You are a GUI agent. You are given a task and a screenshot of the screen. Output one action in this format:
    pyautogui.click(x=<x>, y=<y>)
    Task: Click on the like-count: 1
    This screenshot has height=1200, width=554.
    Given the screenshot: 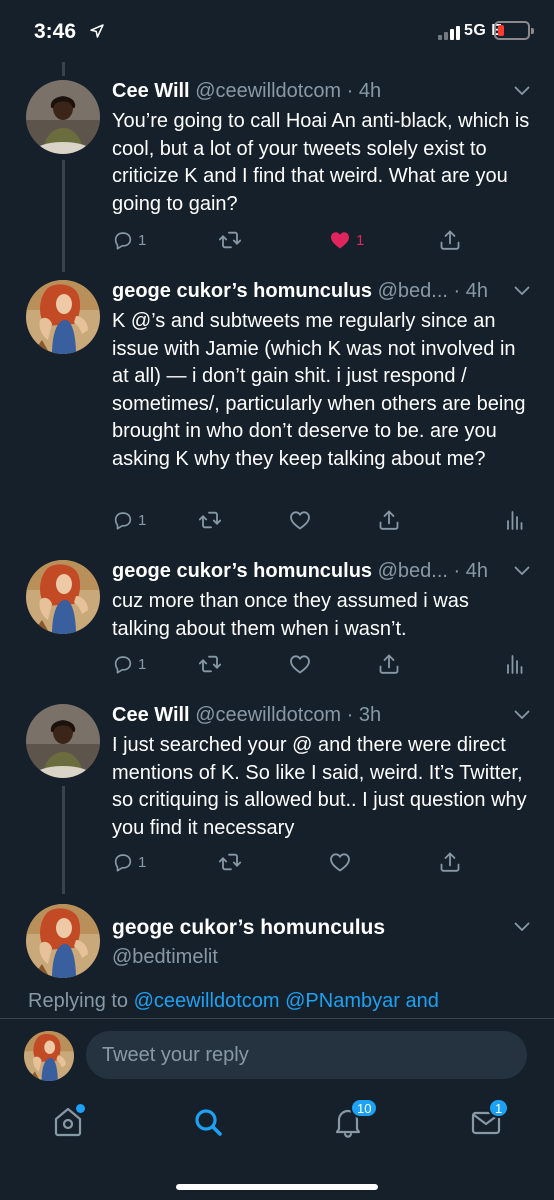 What is the action you would take?
    pyautogui.click(x=360, y=240)
    